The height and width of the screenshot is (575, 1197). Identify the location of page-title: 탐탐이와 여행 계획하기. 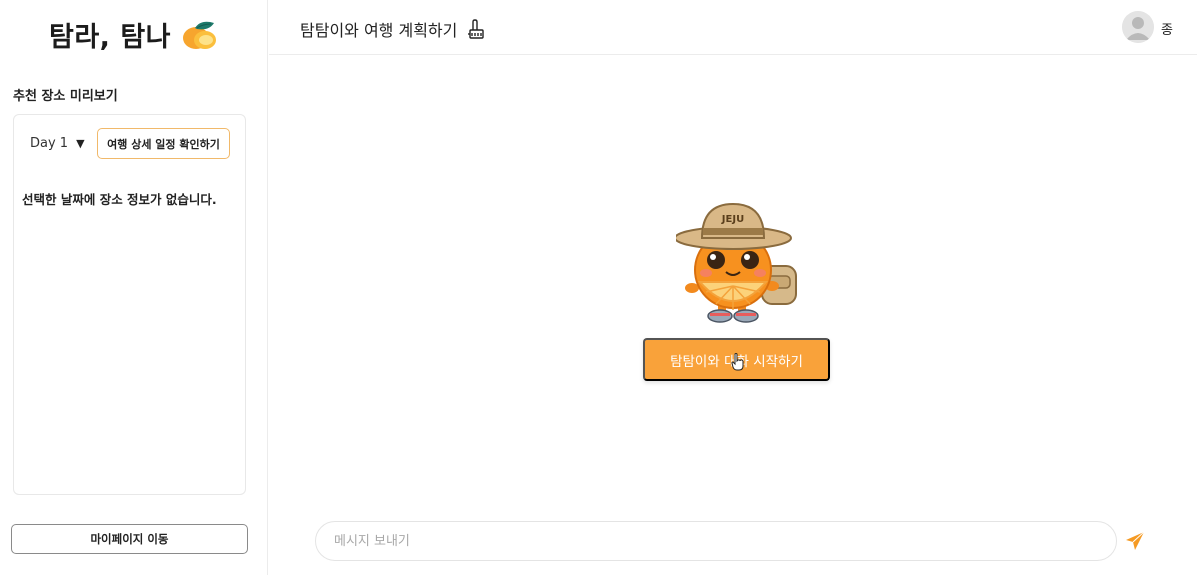
(393, 29).